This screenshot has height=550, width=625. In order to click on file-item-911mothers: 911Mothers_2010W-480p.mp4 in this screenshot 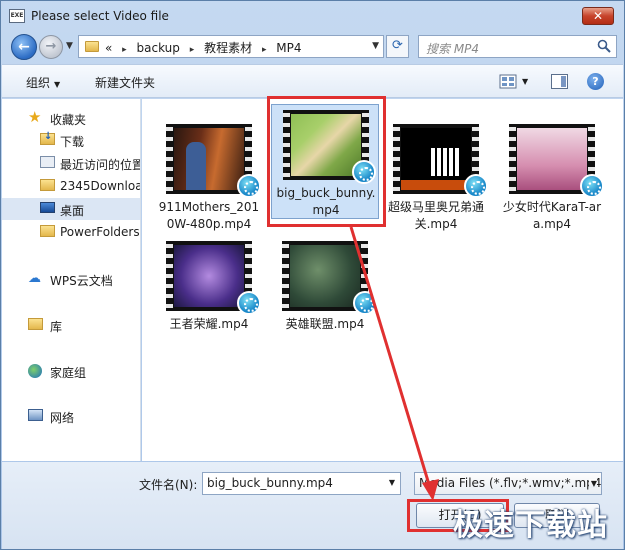, I will do `click(209, 176)`.